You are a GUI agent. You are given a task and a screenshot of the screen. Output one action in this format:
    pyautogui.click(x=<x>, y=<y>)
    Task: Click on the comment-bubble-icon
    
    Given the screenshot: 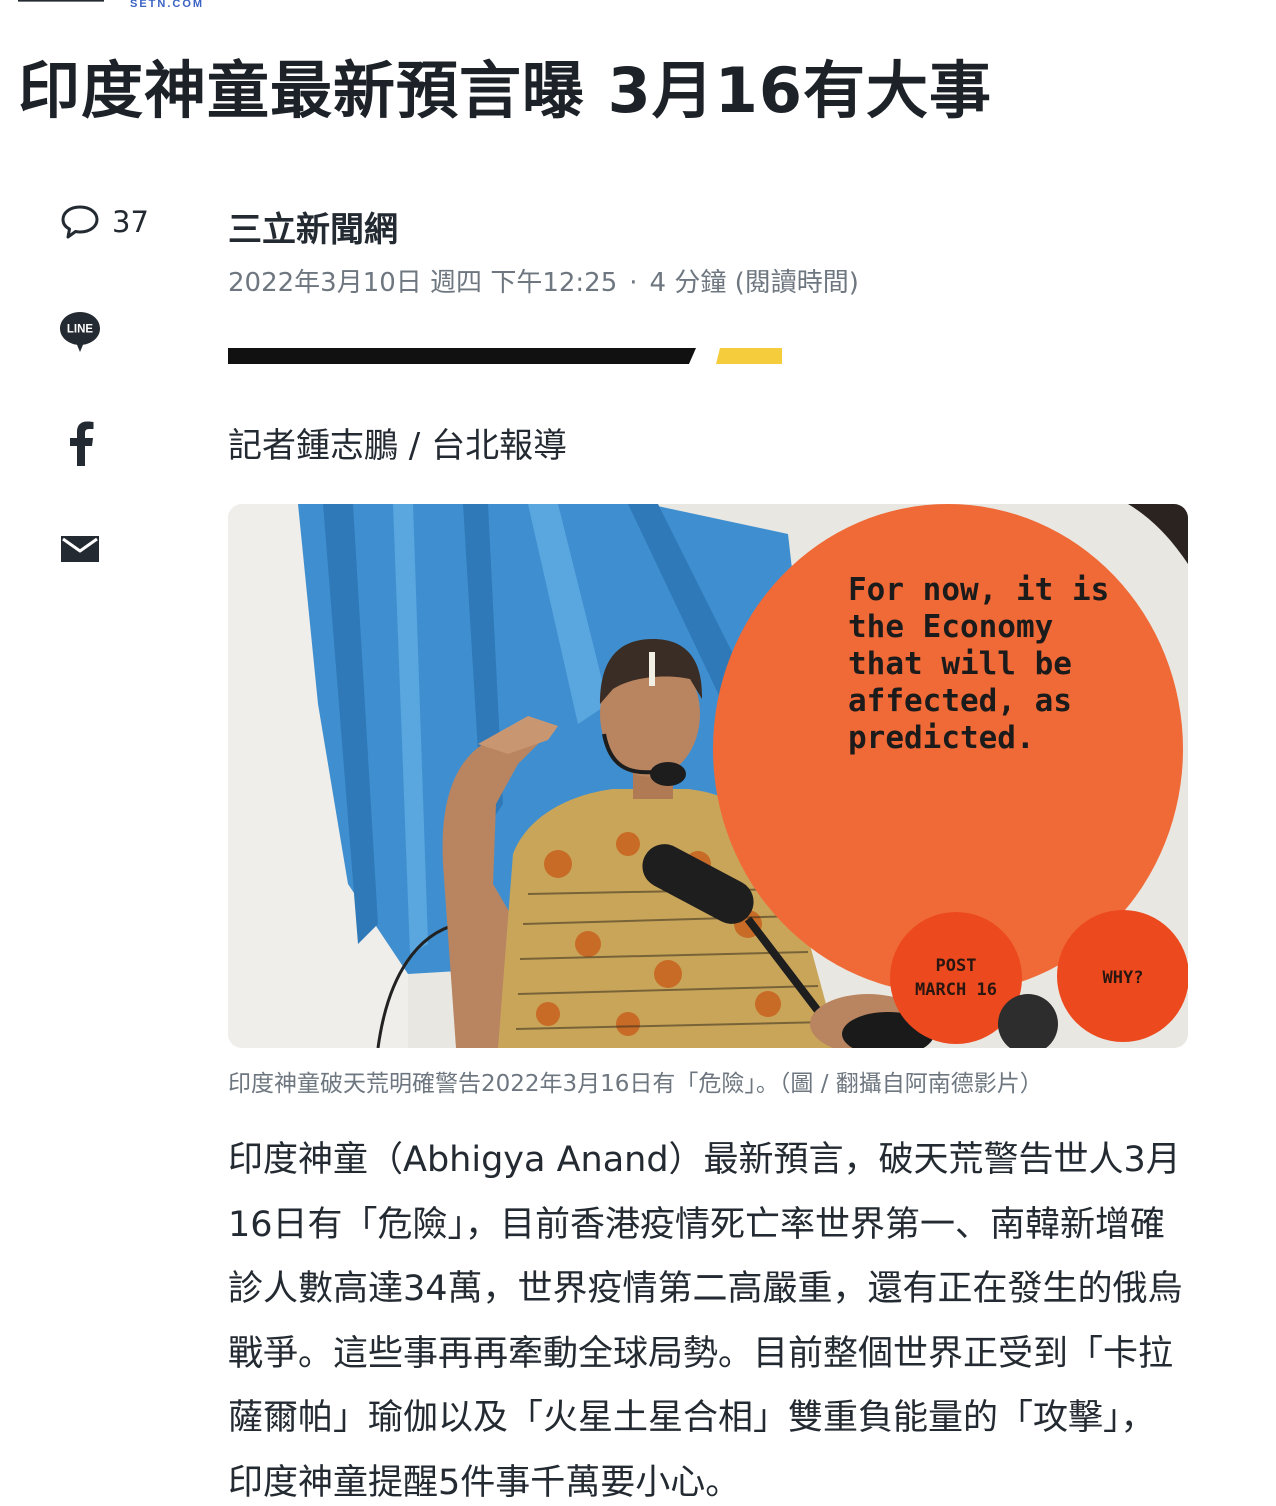 What is the action you would take?
    pyautogui.click(x=80, y=222)
    